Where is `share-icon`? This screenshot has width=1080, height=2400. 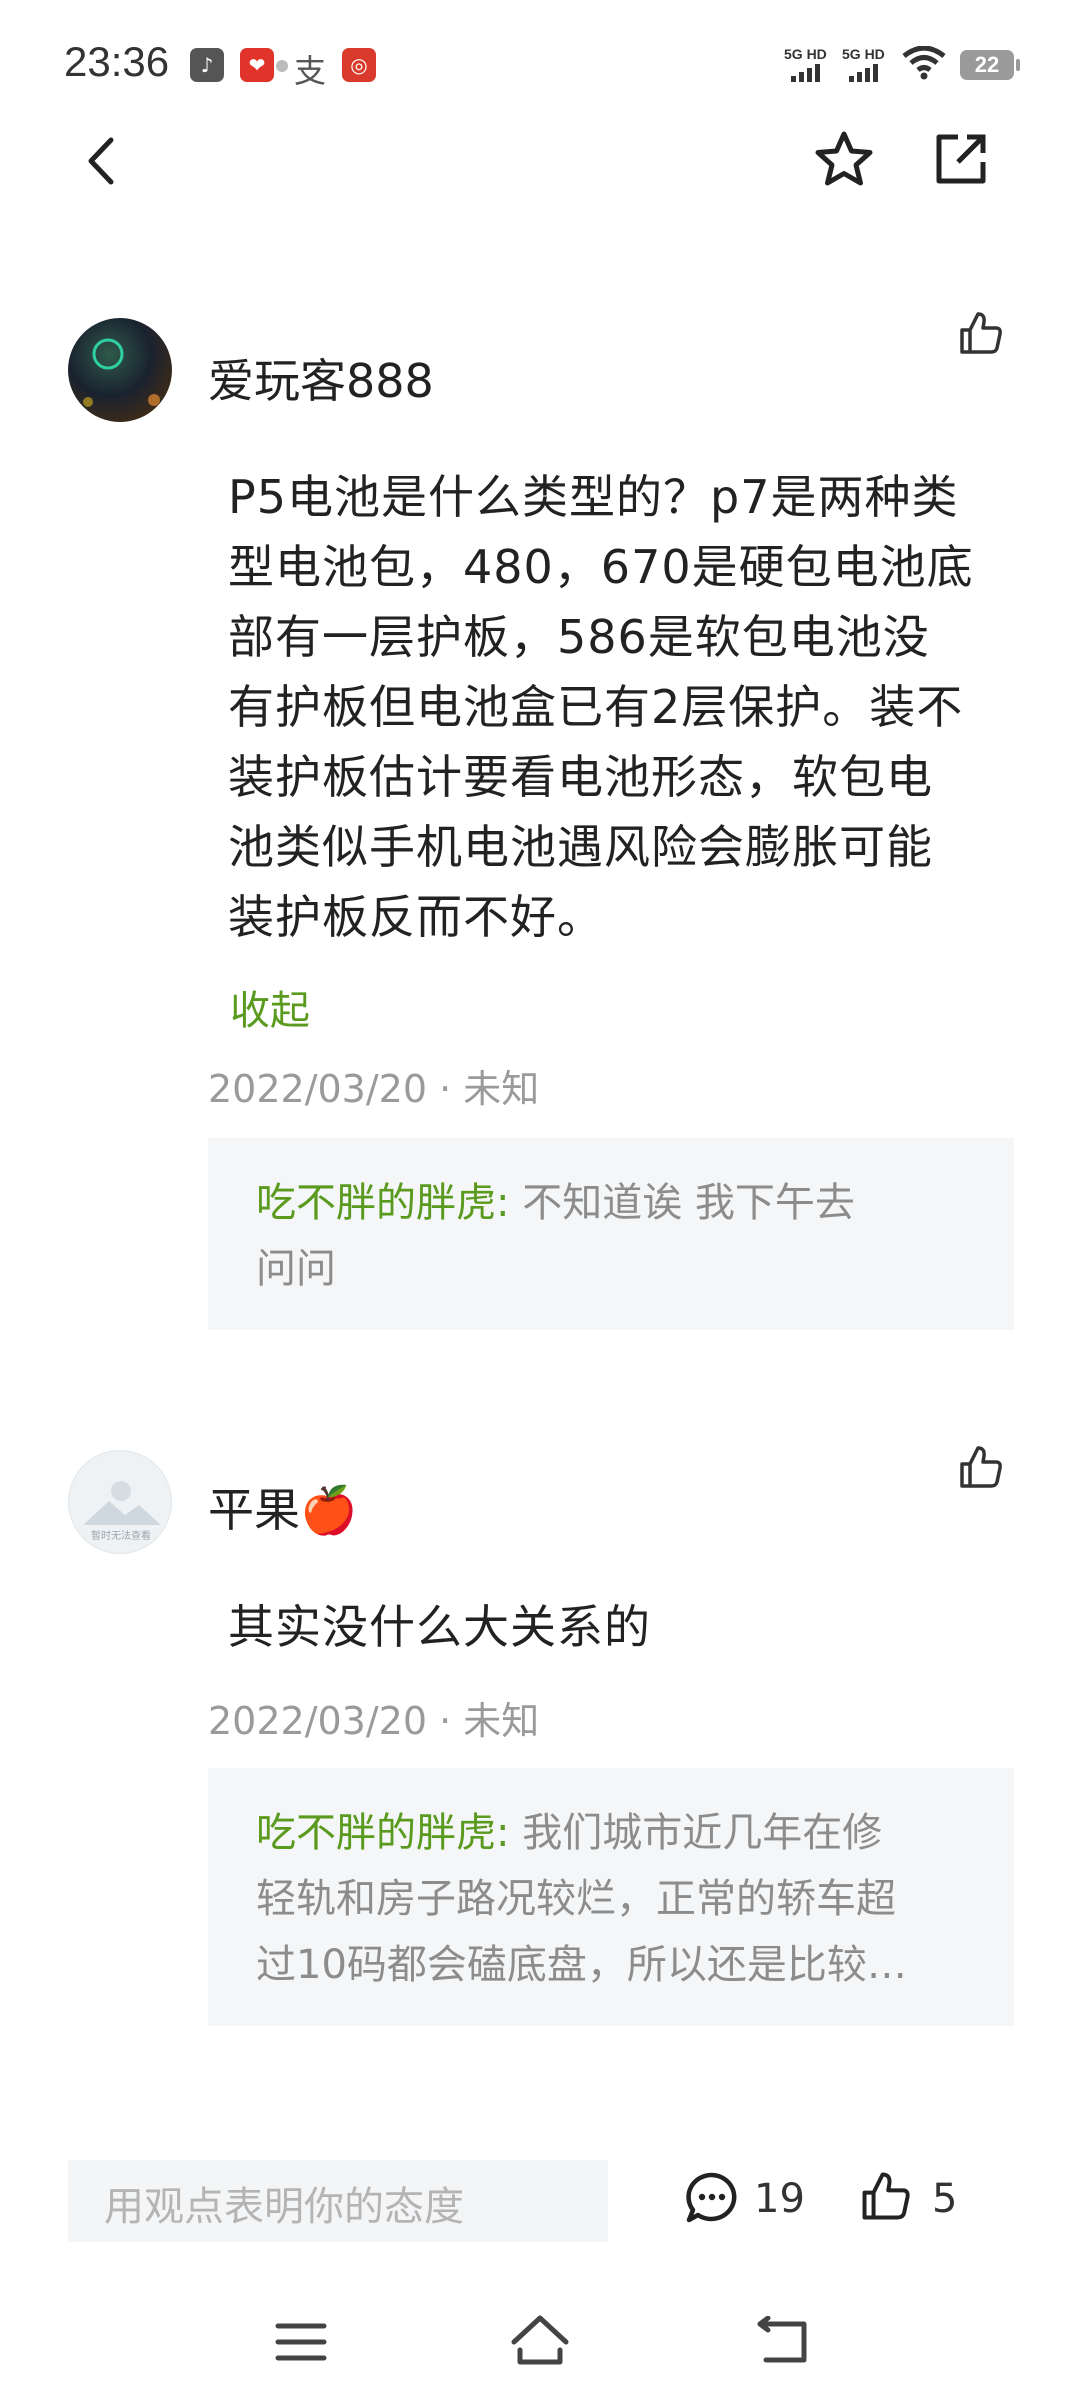
share-icon is located at coordinates (961, 159).